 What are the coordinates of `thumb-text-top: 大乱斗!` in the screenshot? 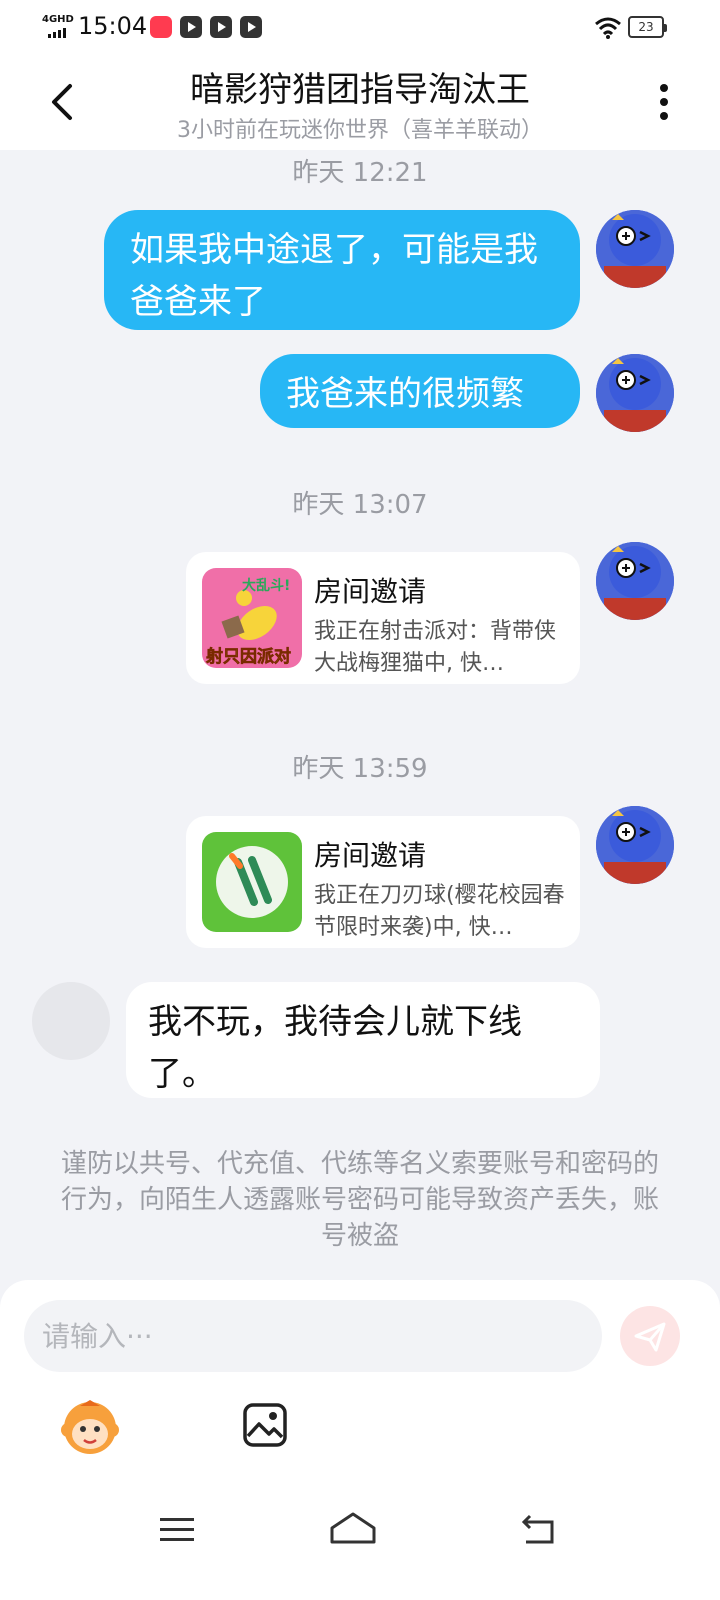 It's located at (266, 585).